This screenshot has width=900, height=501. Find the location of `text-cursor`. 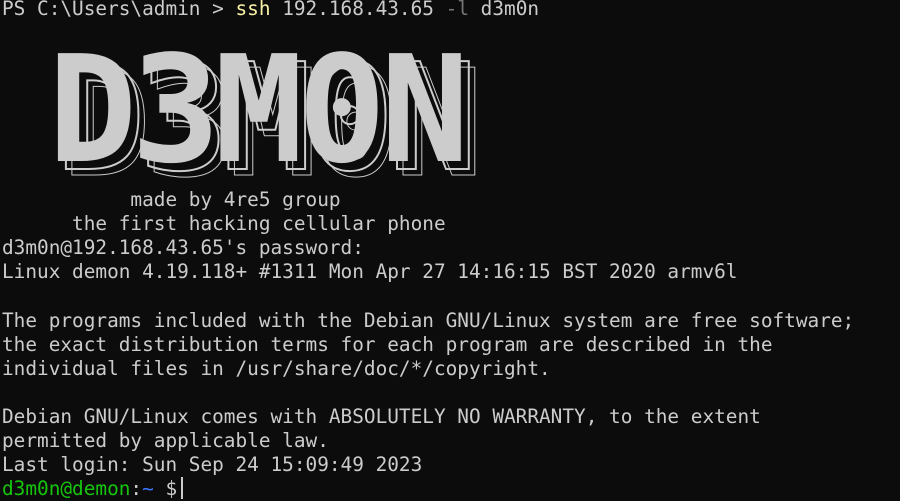

text-cursor is located at coordinates (182, 488).